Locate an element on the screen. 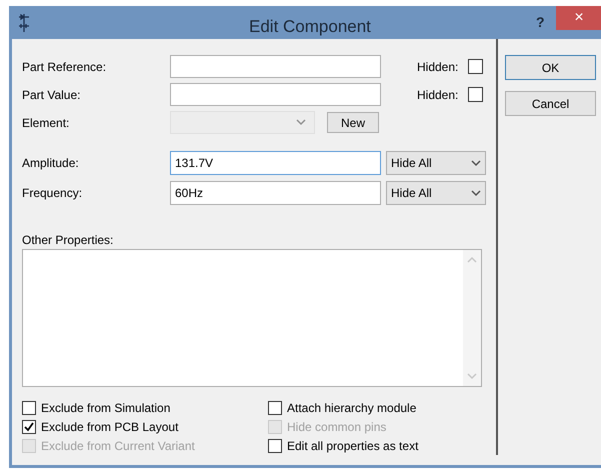 The height and width of the screenshot is (470, 601). component-icon is located at coordinates (24, 23).